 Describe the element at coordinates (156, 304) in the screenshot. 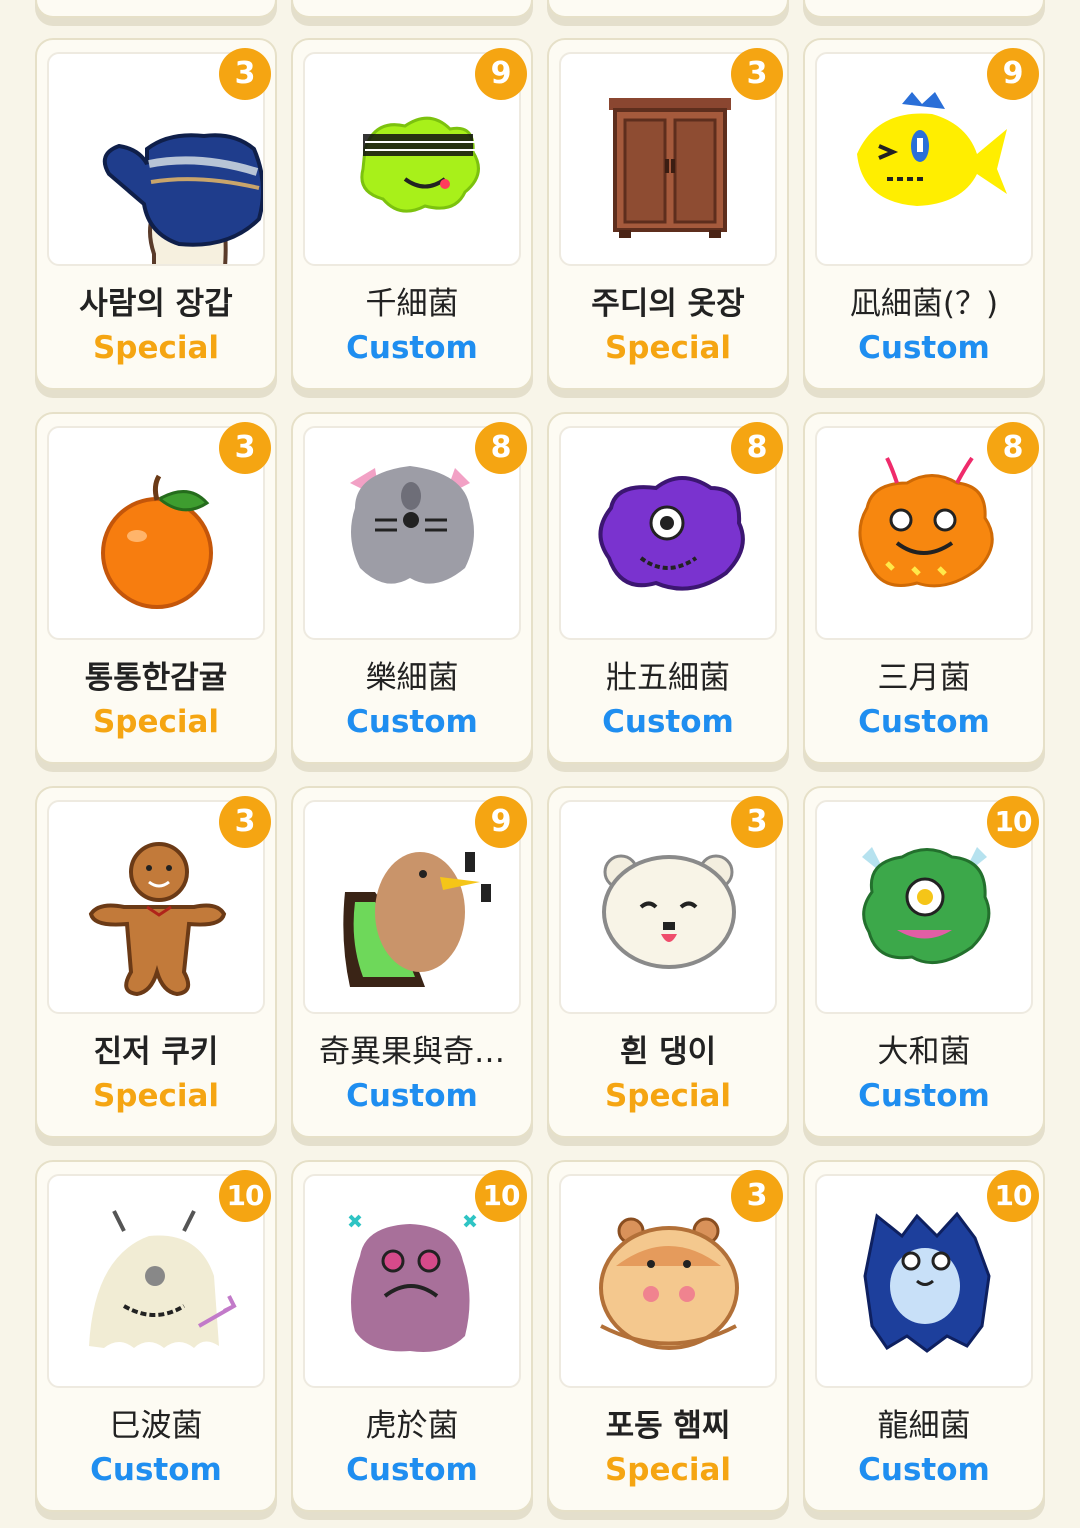

I see `card-title: 사람의 장갑` at that location.